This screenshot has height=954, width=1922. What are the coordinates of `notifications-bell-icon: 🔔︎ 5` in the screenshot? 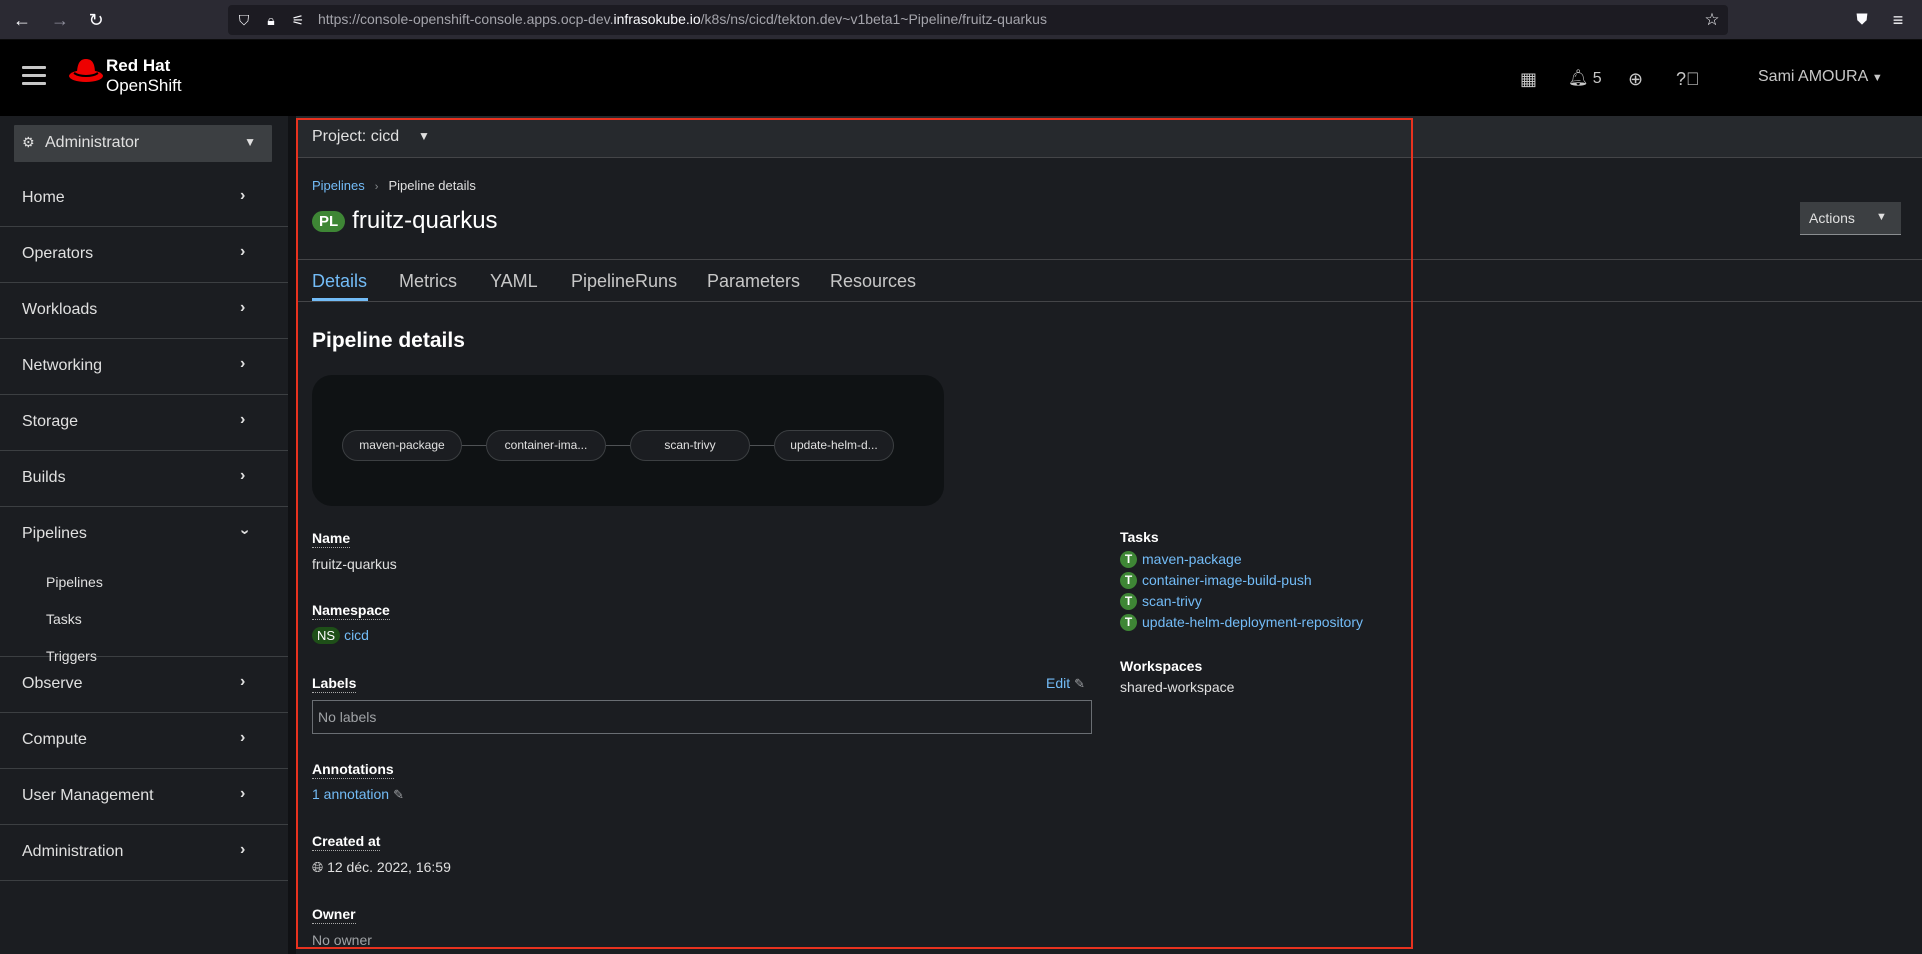 It's located at (1585, 79).